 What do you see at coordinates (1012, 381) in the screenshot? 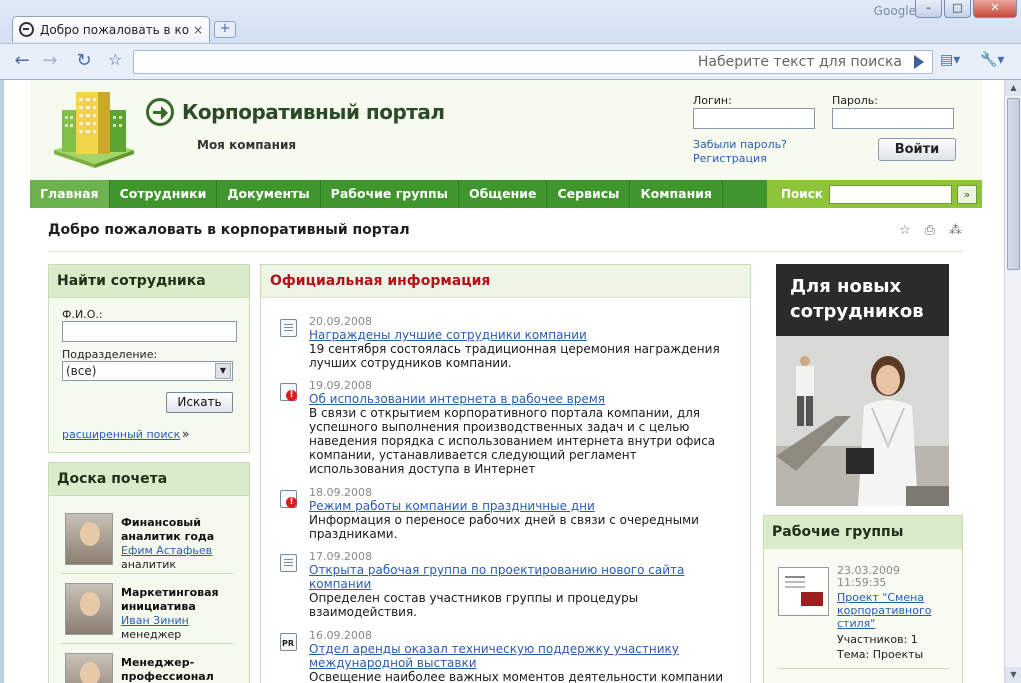
I see `vertical-scrollbar: ▲ ▼` at bounding box center [1012, 381].